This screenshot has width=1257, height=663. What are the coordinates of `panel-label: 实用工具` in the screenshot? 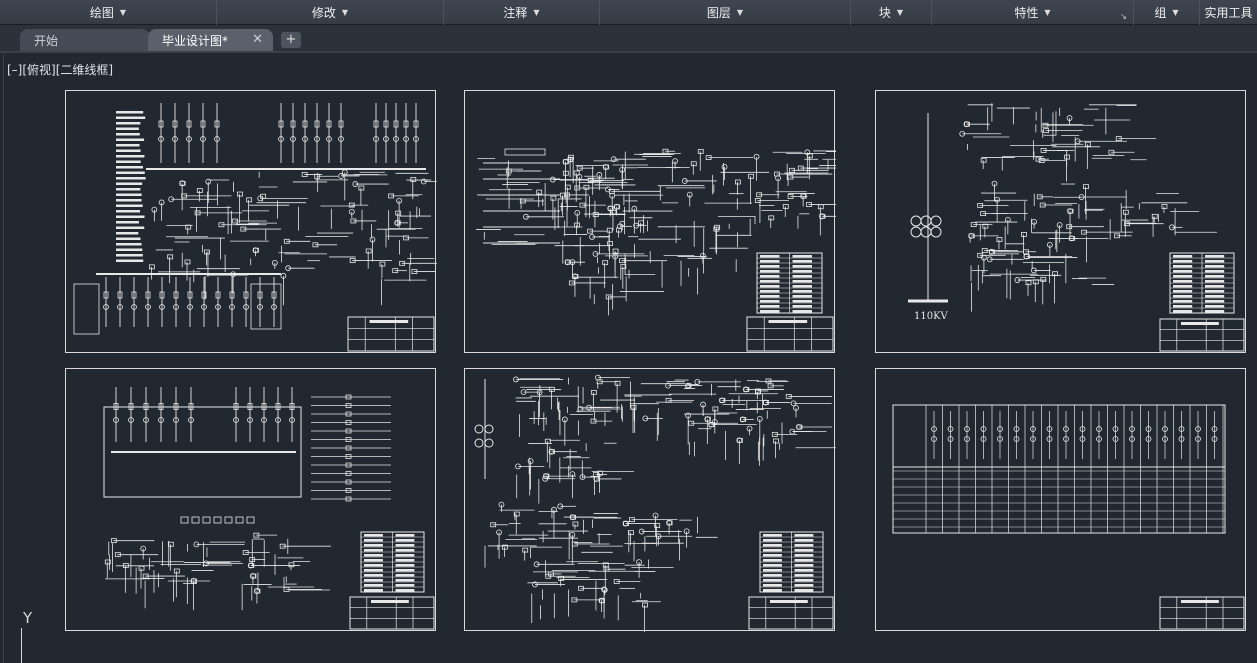 It's located at (1228, 13).